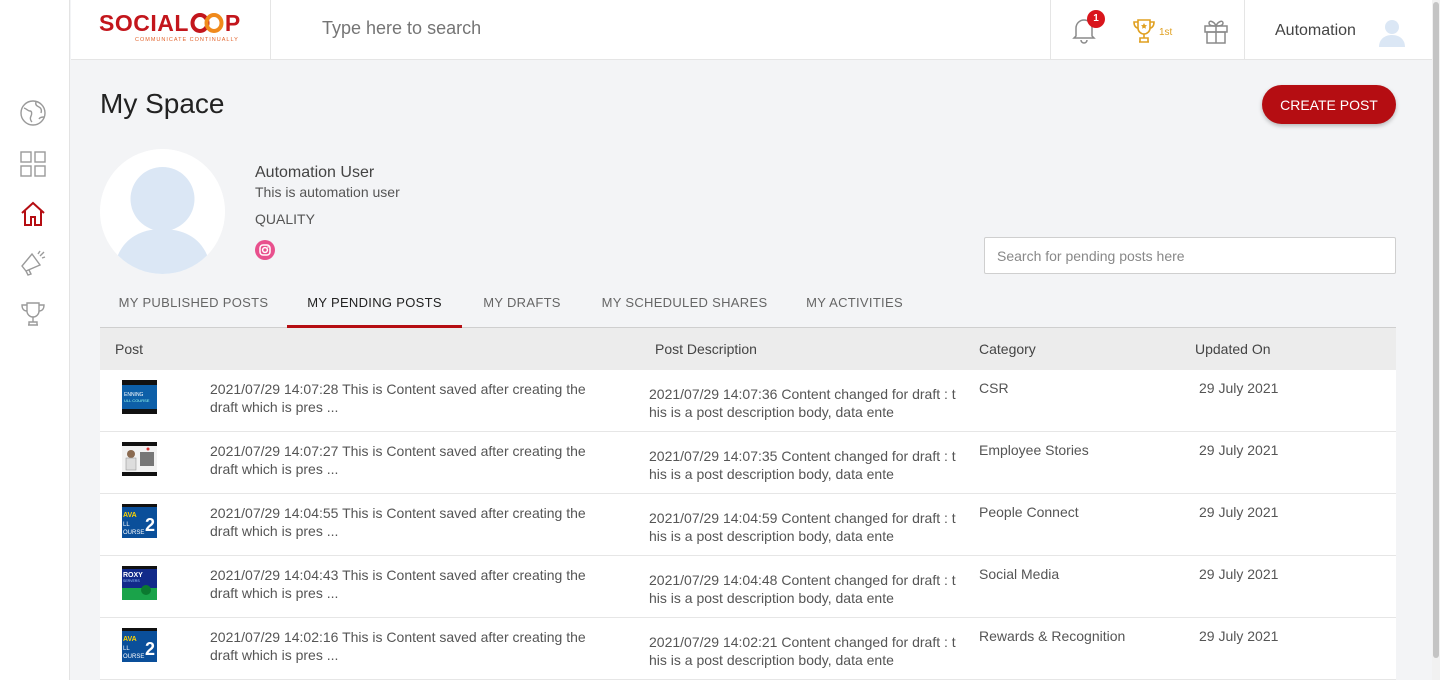 The width and height of the screenshot is (1440, 680). What do you see at coordinates (1392, 32) in the screenshot?
I see `avatar` at bounding box center [1392, 32].